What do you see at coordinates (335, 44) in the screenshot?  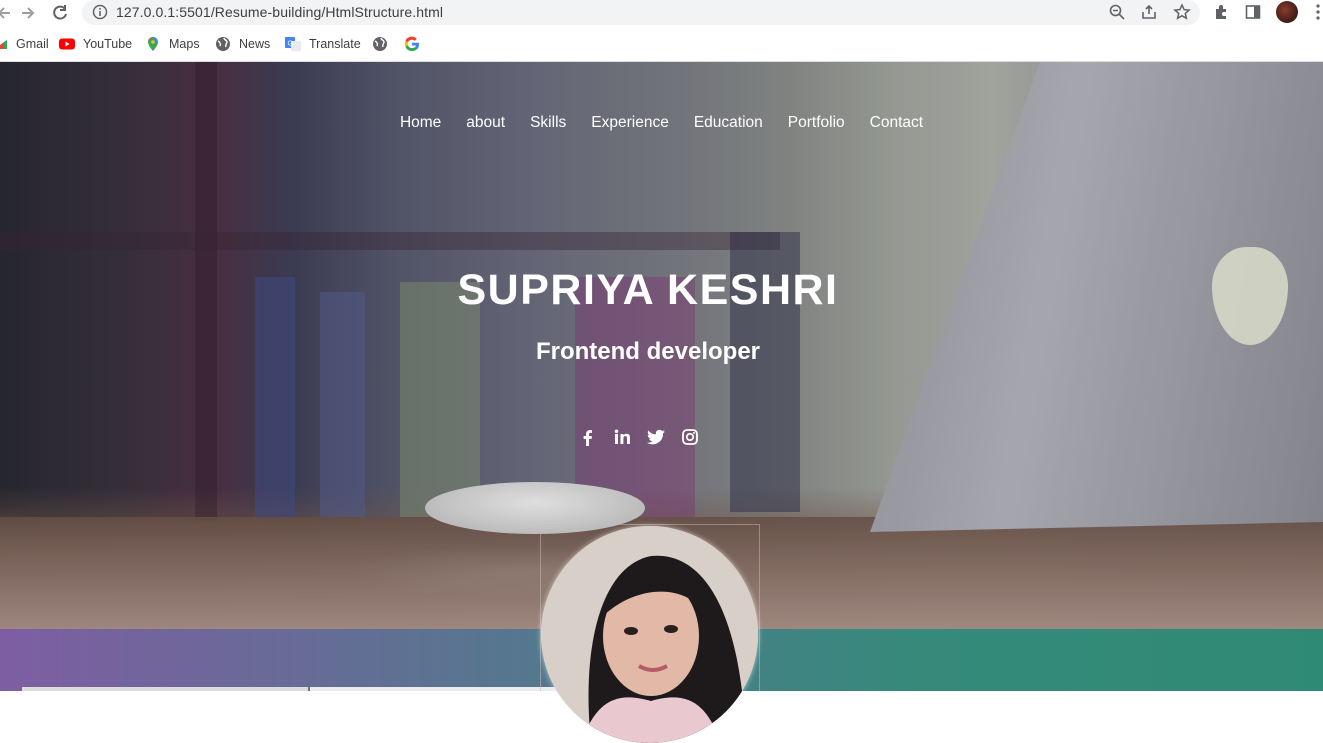 I see `bookmark-label: Translate` at bounding box center [335, 44].